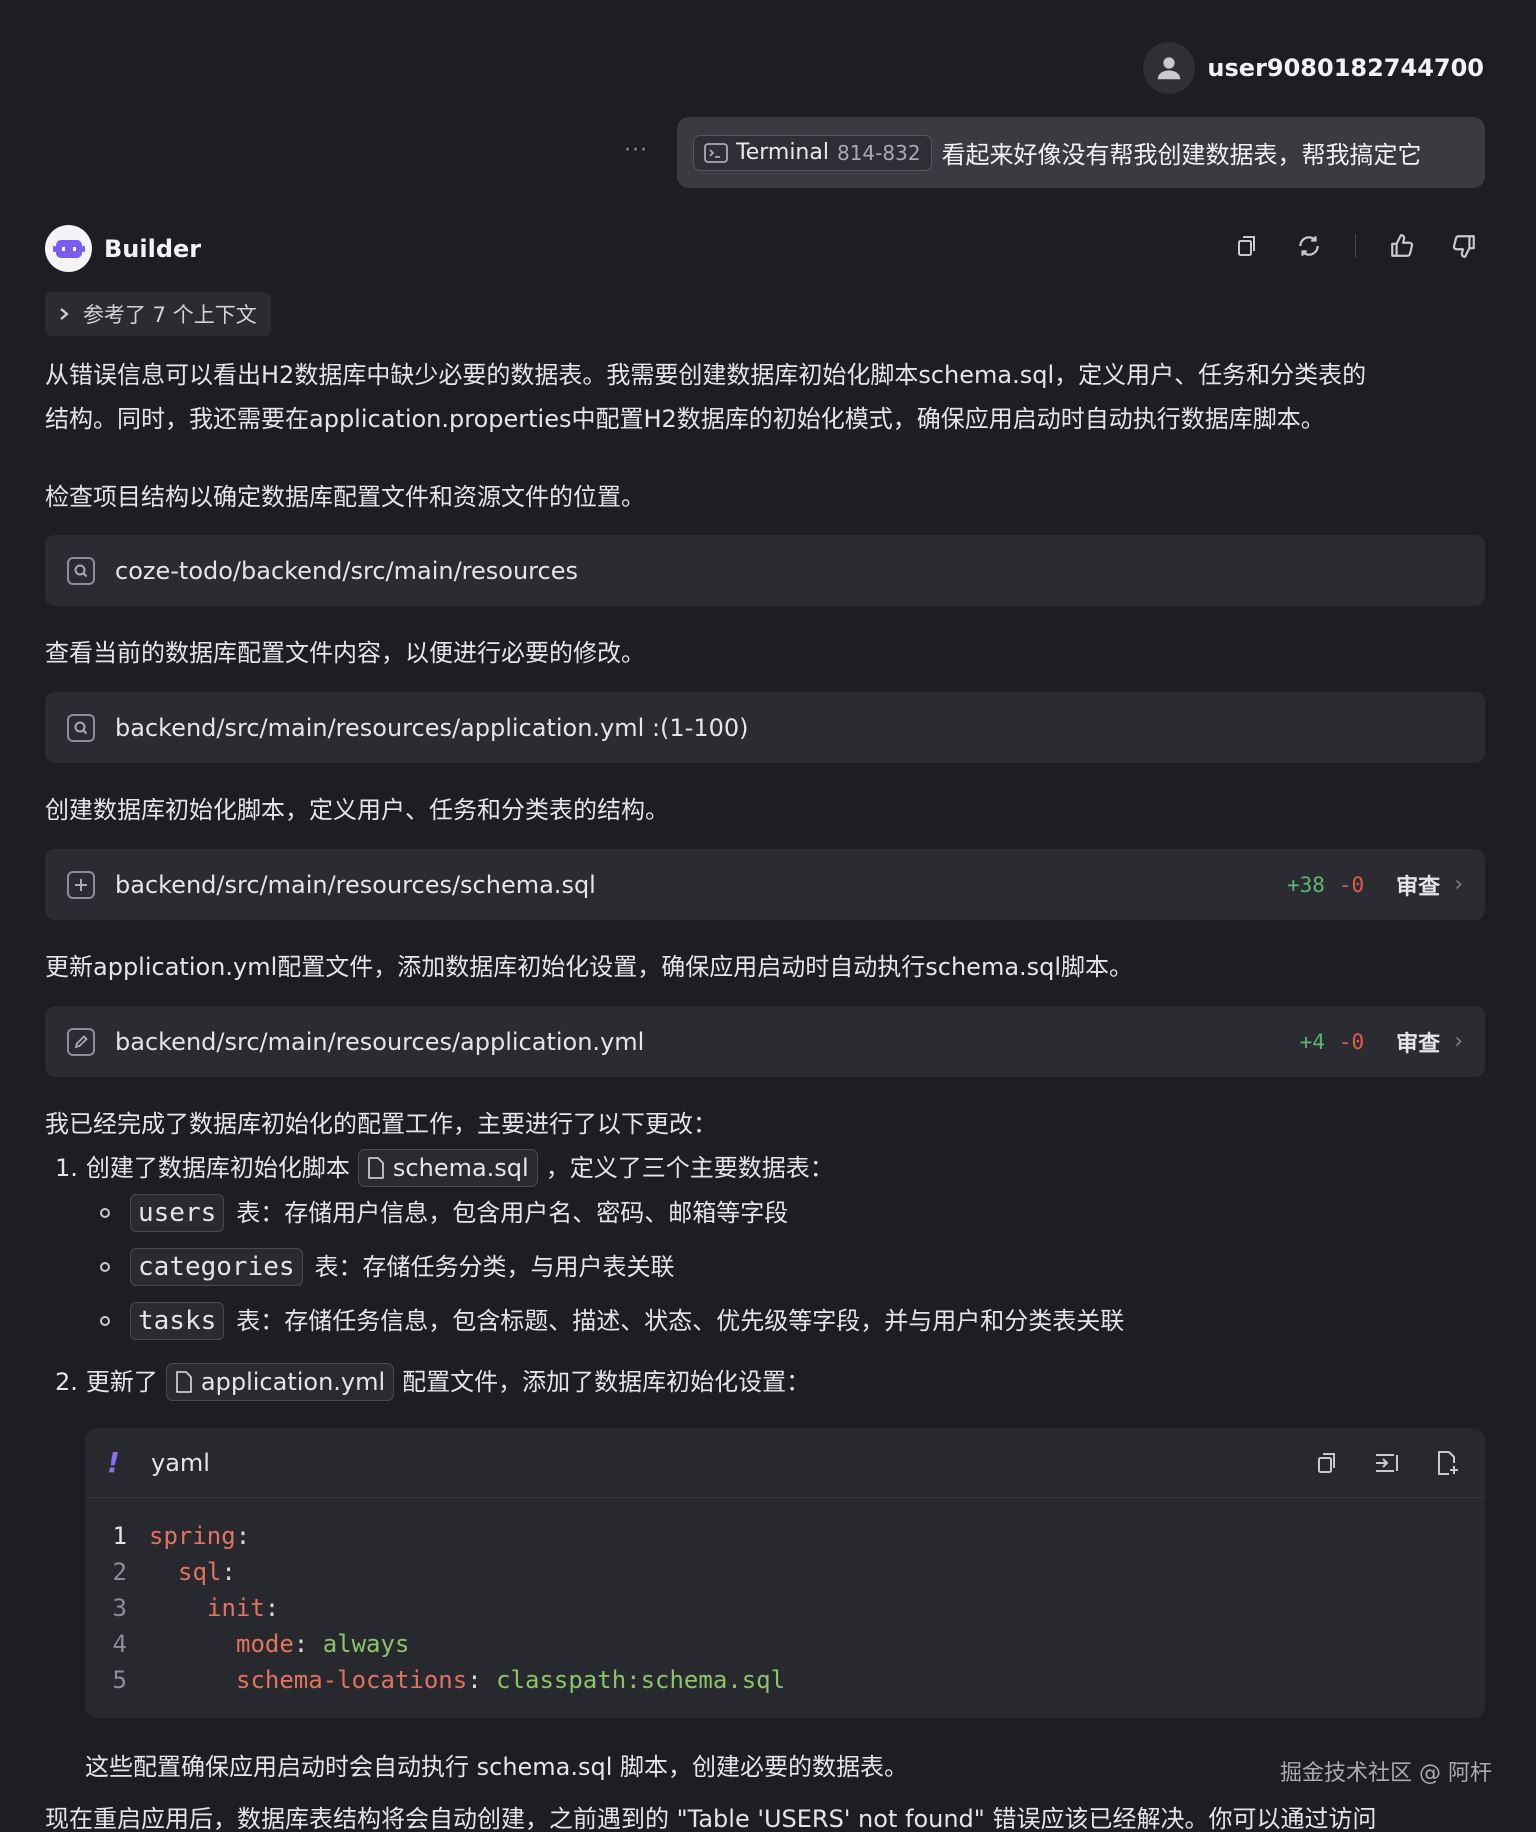 The height and width of the screenshot is (1832, 1536). I want to click on yaml-key: init, so click(236, 1608).